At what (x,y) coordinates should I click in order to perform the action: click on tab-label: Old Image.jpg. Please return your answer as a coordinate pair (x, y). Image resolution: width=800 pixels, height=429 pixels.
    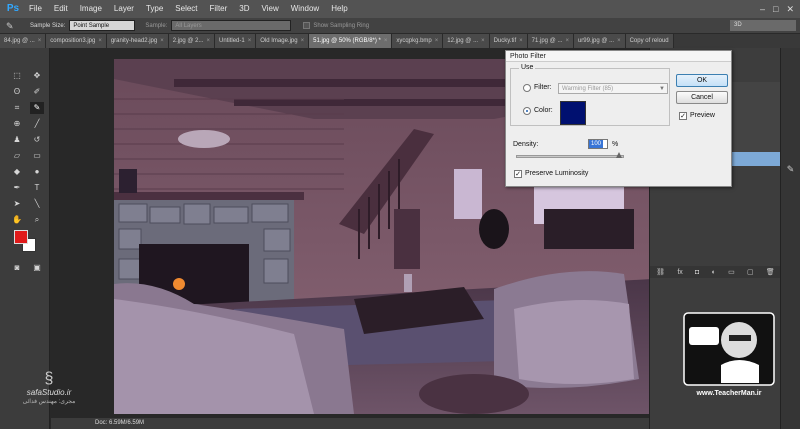
    Looking at the image, I should click on (279, 41).